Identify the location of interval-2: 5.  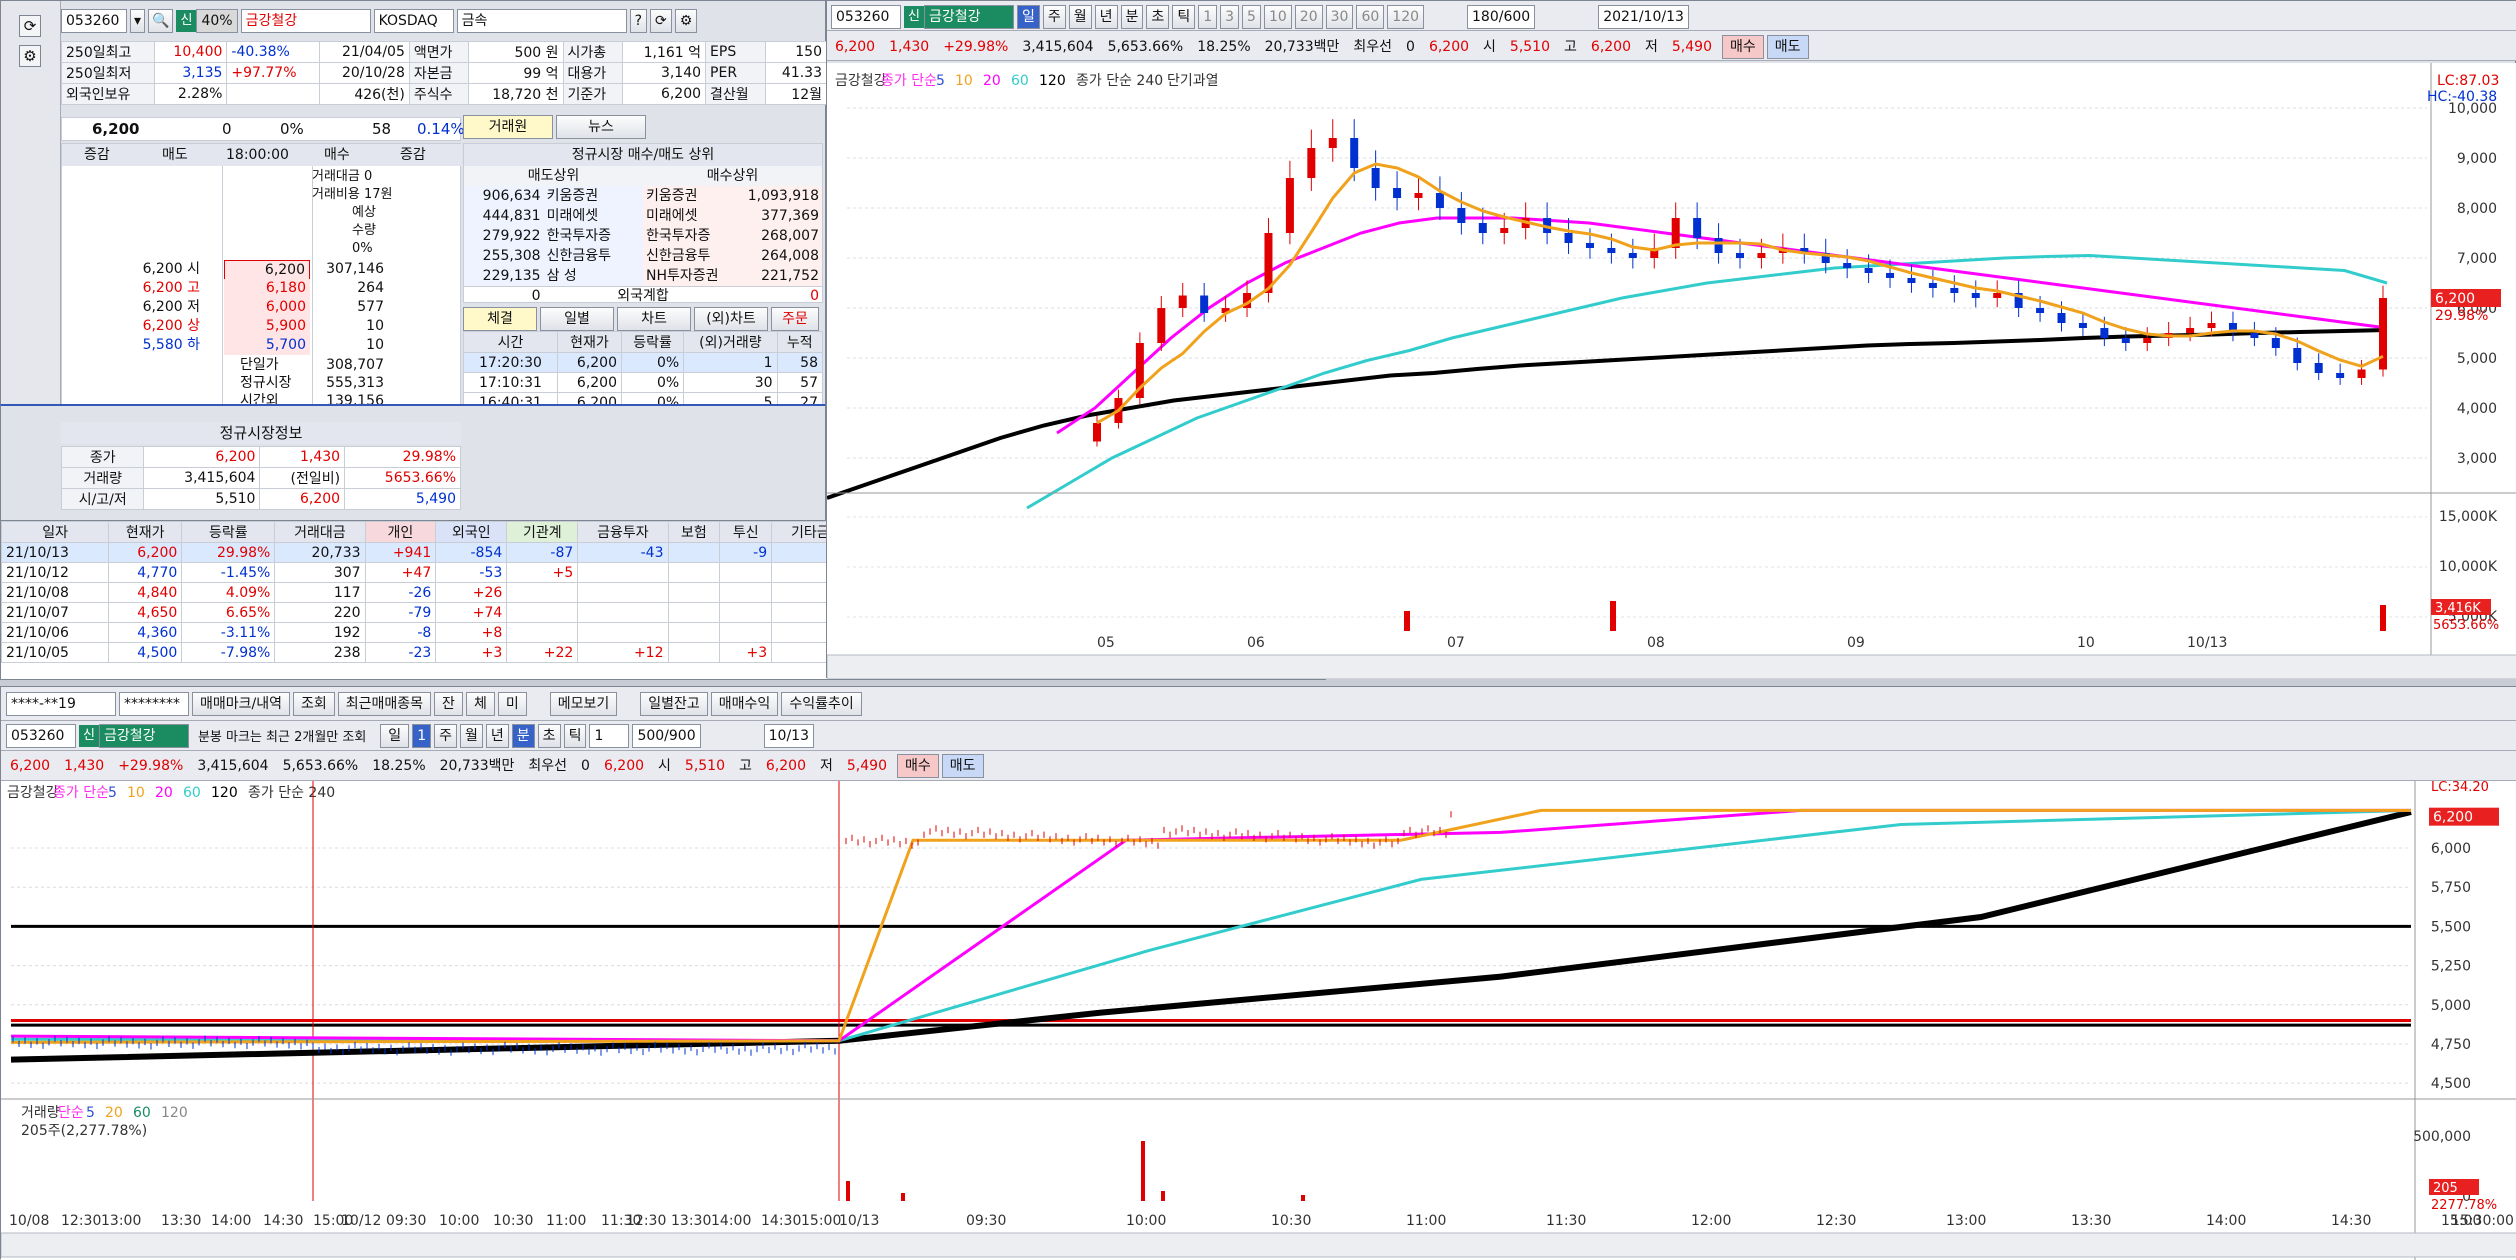
(1251, 17).